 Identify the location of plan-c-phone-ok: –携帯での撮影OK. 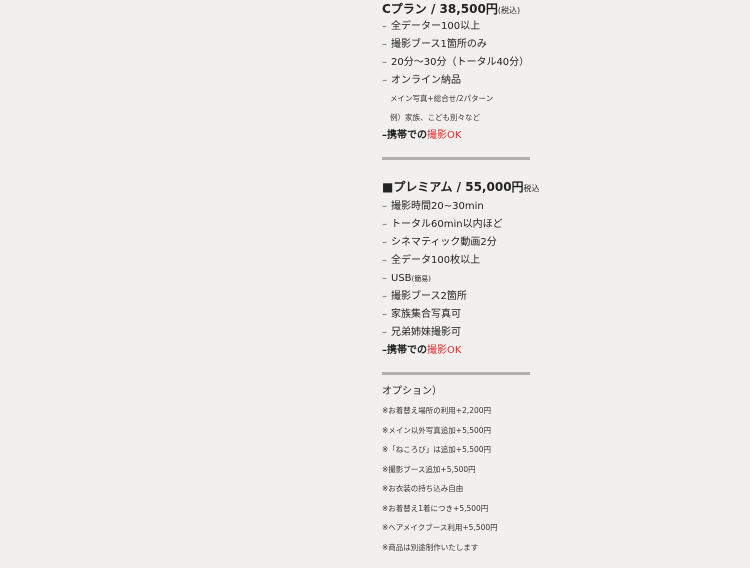
(422, 135).